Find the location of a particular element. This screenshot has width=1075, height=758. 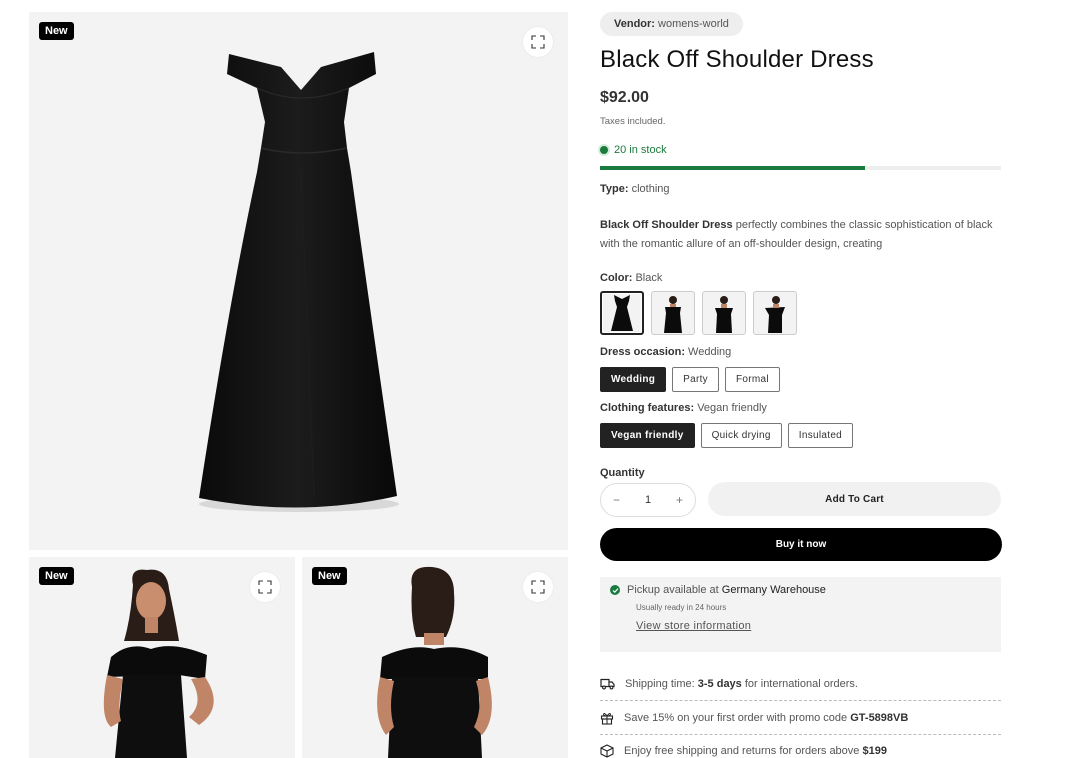

quantity-decrease-button: − is located at coordinates (616, 500).